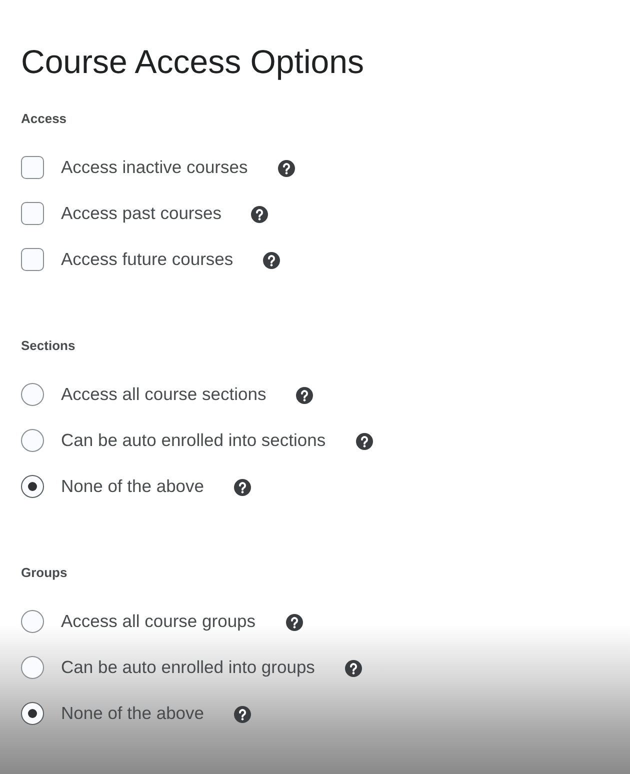 The width and height of the screenshot is (630, 774). I want to click on option-label: Access all course sections, so click(163, 394).